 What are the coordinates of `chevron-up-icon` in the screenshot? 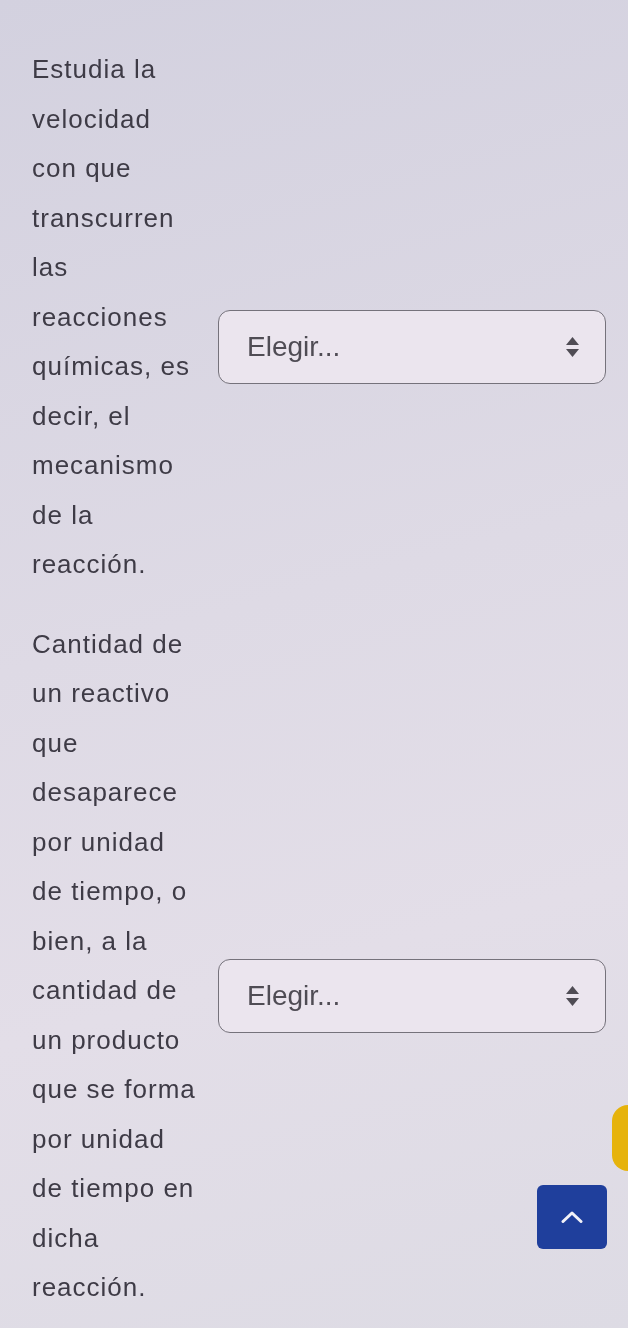 It's located at (572, 1217).